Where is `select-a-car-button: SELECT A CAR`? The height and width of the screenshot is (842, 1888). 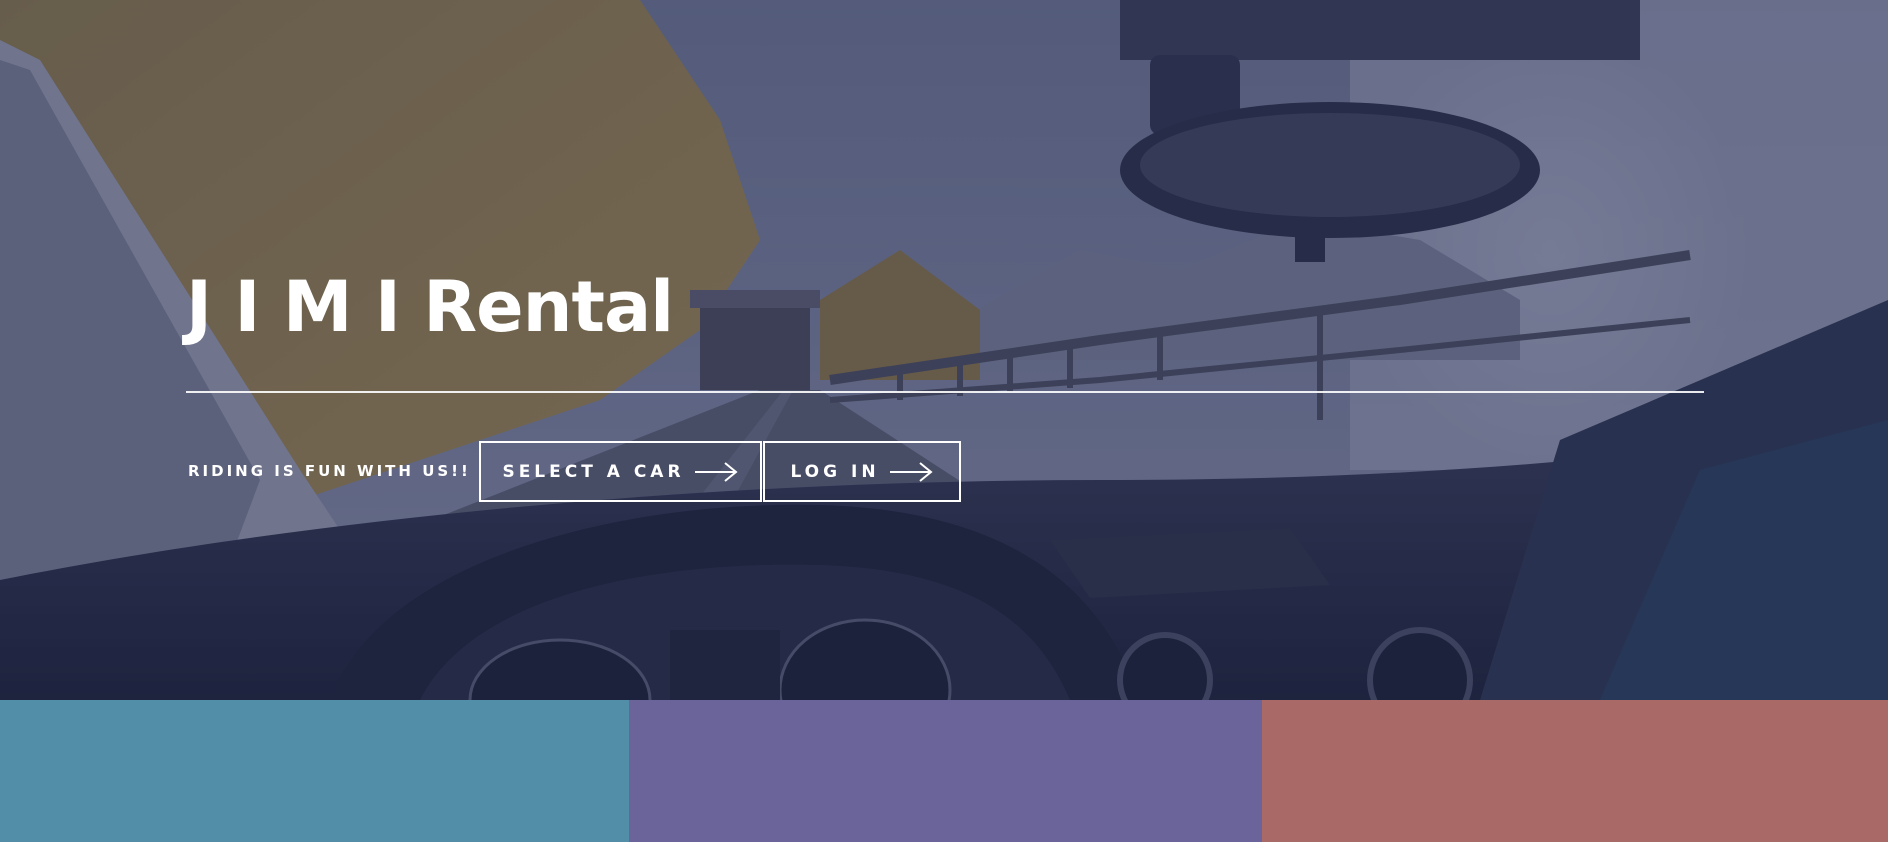
select-a-car-button: SELECT A CAR is located at coordinates (620, 471).